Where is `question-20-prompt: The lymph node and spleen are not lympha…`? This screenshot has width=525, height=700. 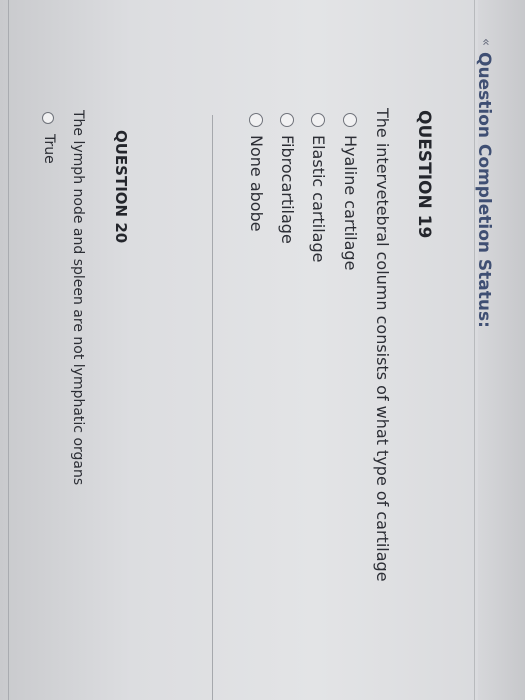 question-20-prompt: The lymph node and spleen are not lympha… is located at coordinates (78, 298).